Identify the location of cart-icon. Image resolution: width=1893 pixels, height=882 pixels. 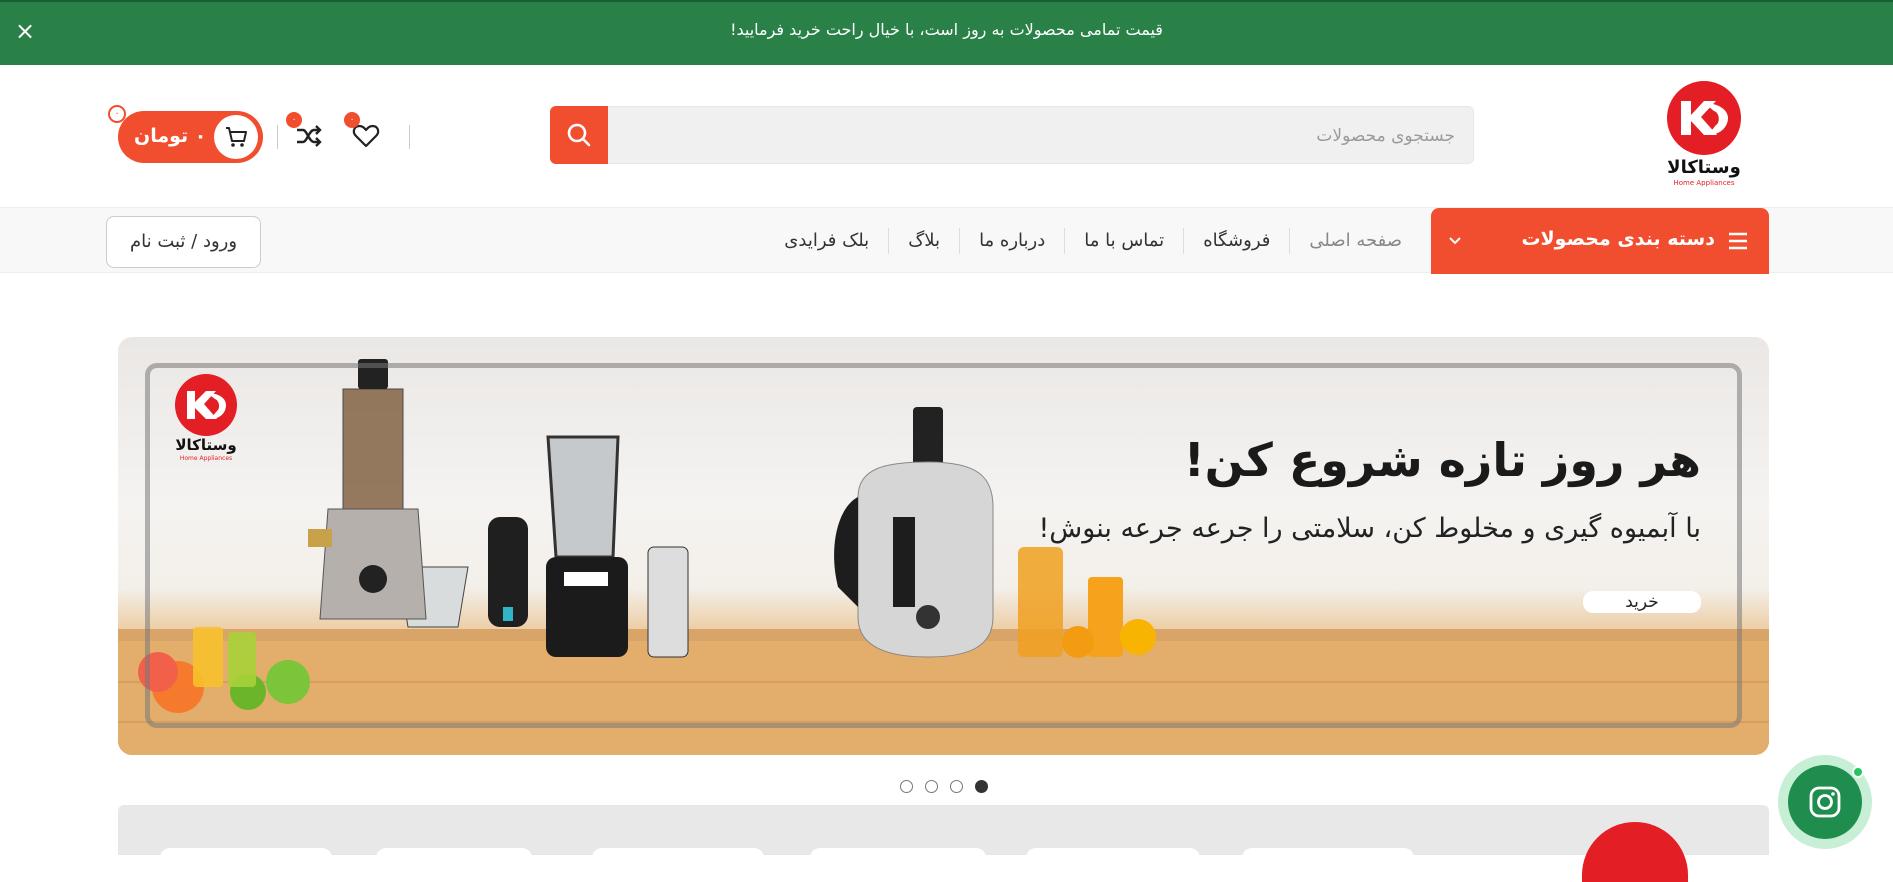
(236, 137).